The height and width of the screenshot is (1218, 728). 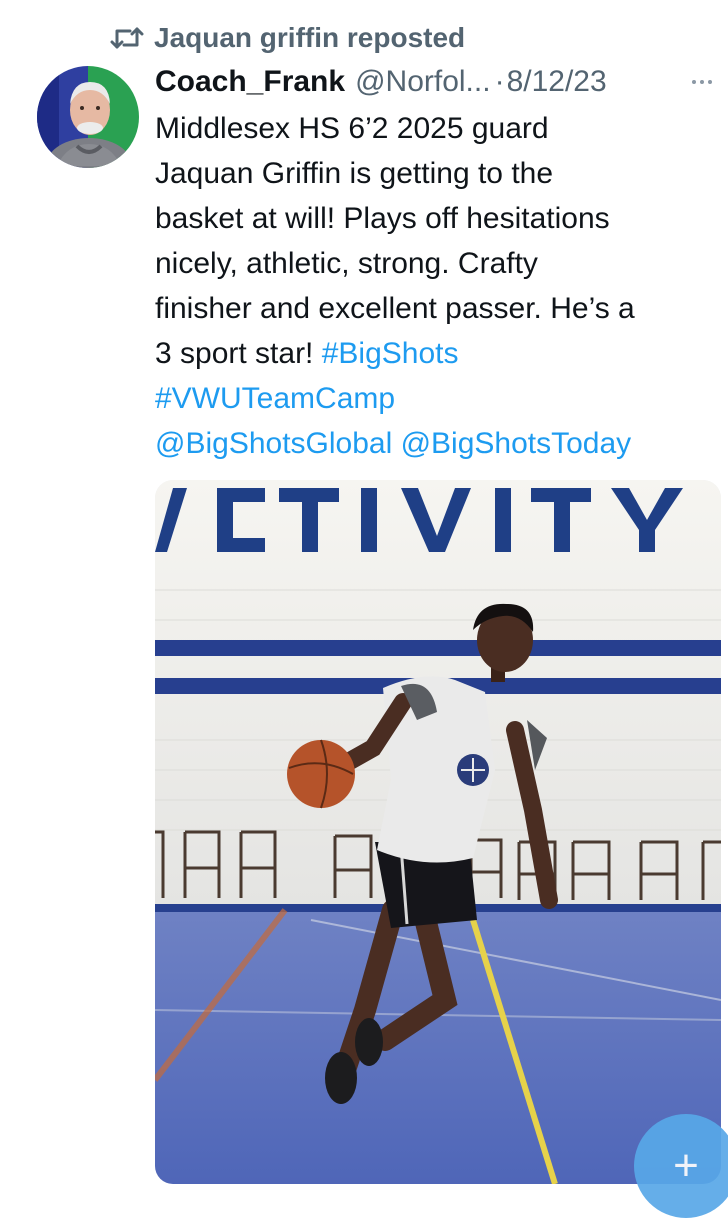 I want to click on repost-indicator: Jaquan griffin reposted, so click(x=287, y=38).